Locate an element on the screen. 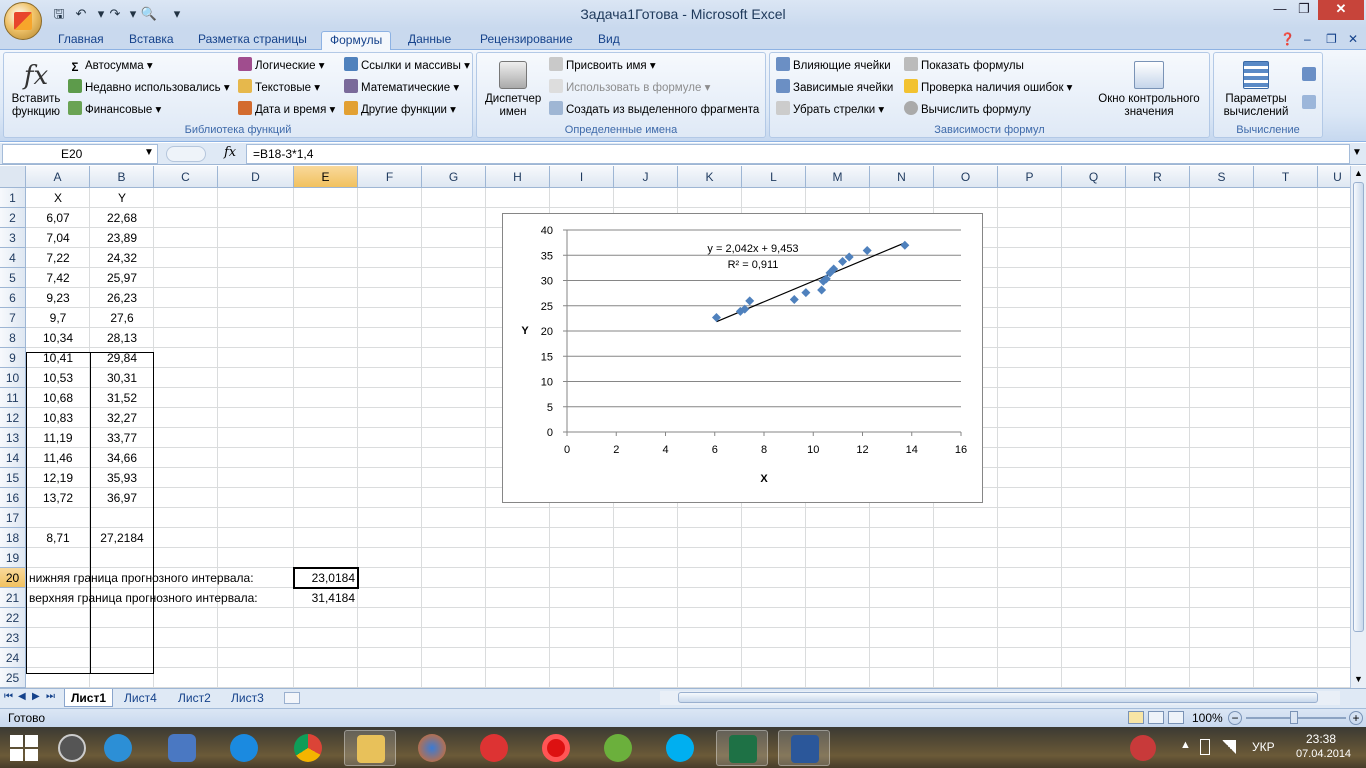 The width and height of the screenshot is (1366, 768). help-icon: ❓ is located at coordinates (1287, 40).